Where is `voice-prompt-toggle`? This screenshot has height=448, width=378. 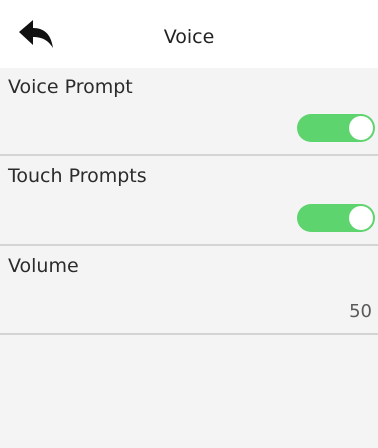 voice-prompt-toggle is located at coordinates (336, 128).